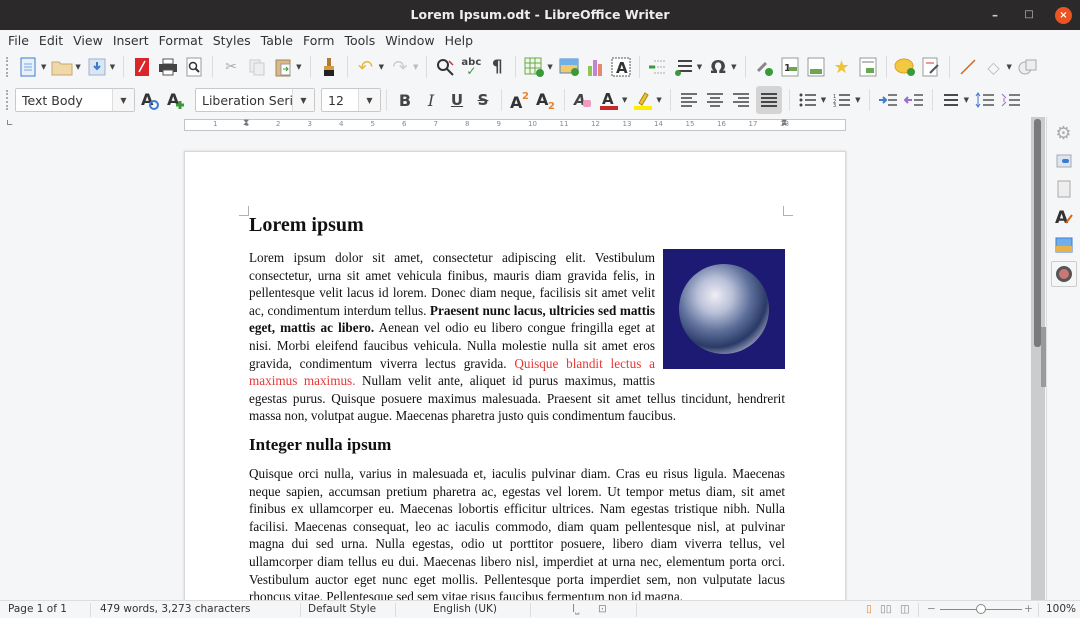 The image size is (1080, 618). I want to click on superscript-icon: A2, so click(520, 100).